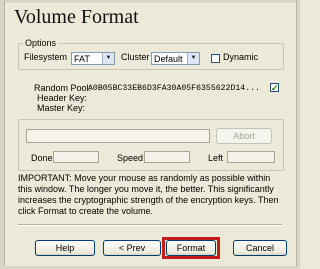 This screenshot has width=320, height=269. What do you see at coordinates (251, 157) in the screenshot?
I see `left-value` at bounding box center [251, 157].